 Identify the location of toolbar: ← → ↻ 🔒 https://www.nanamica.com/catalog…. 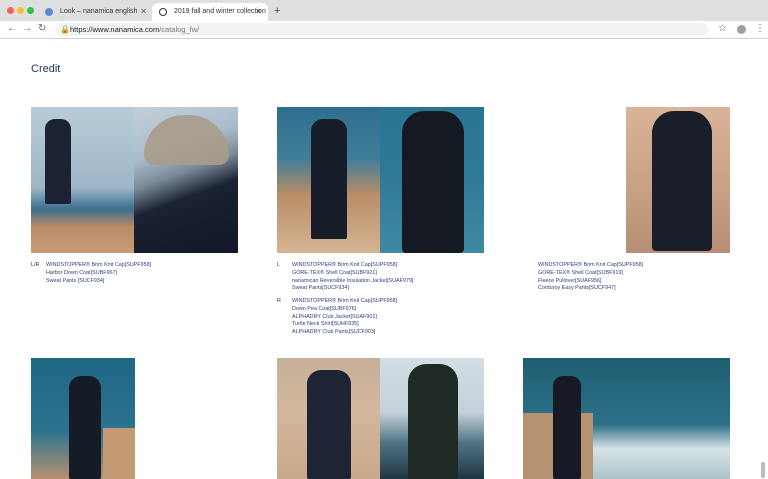
(384, 30).